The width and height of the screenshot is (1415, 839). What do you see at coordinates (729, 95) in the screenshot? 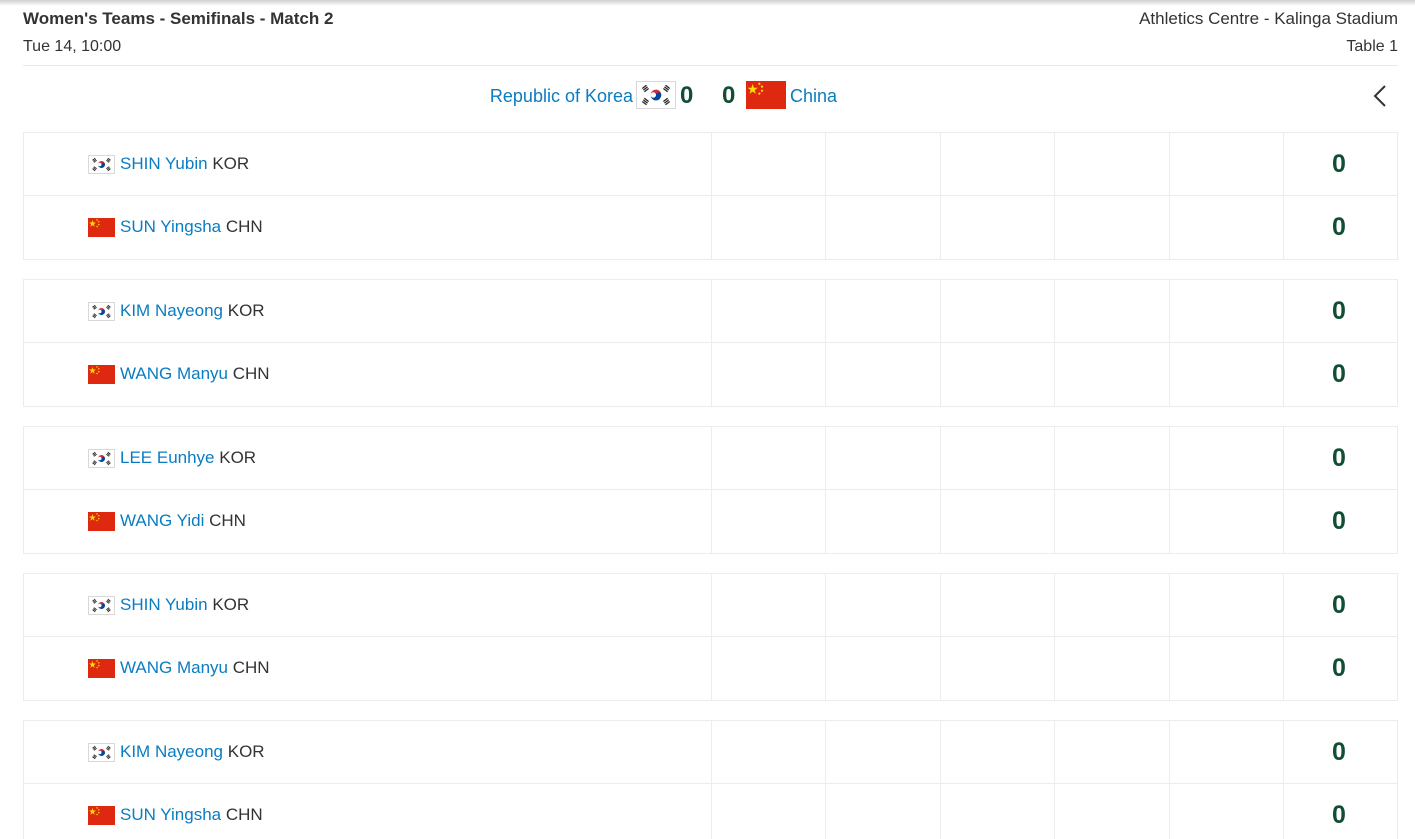
I see `team-b-score: 0` at bounding box center [729, 95].